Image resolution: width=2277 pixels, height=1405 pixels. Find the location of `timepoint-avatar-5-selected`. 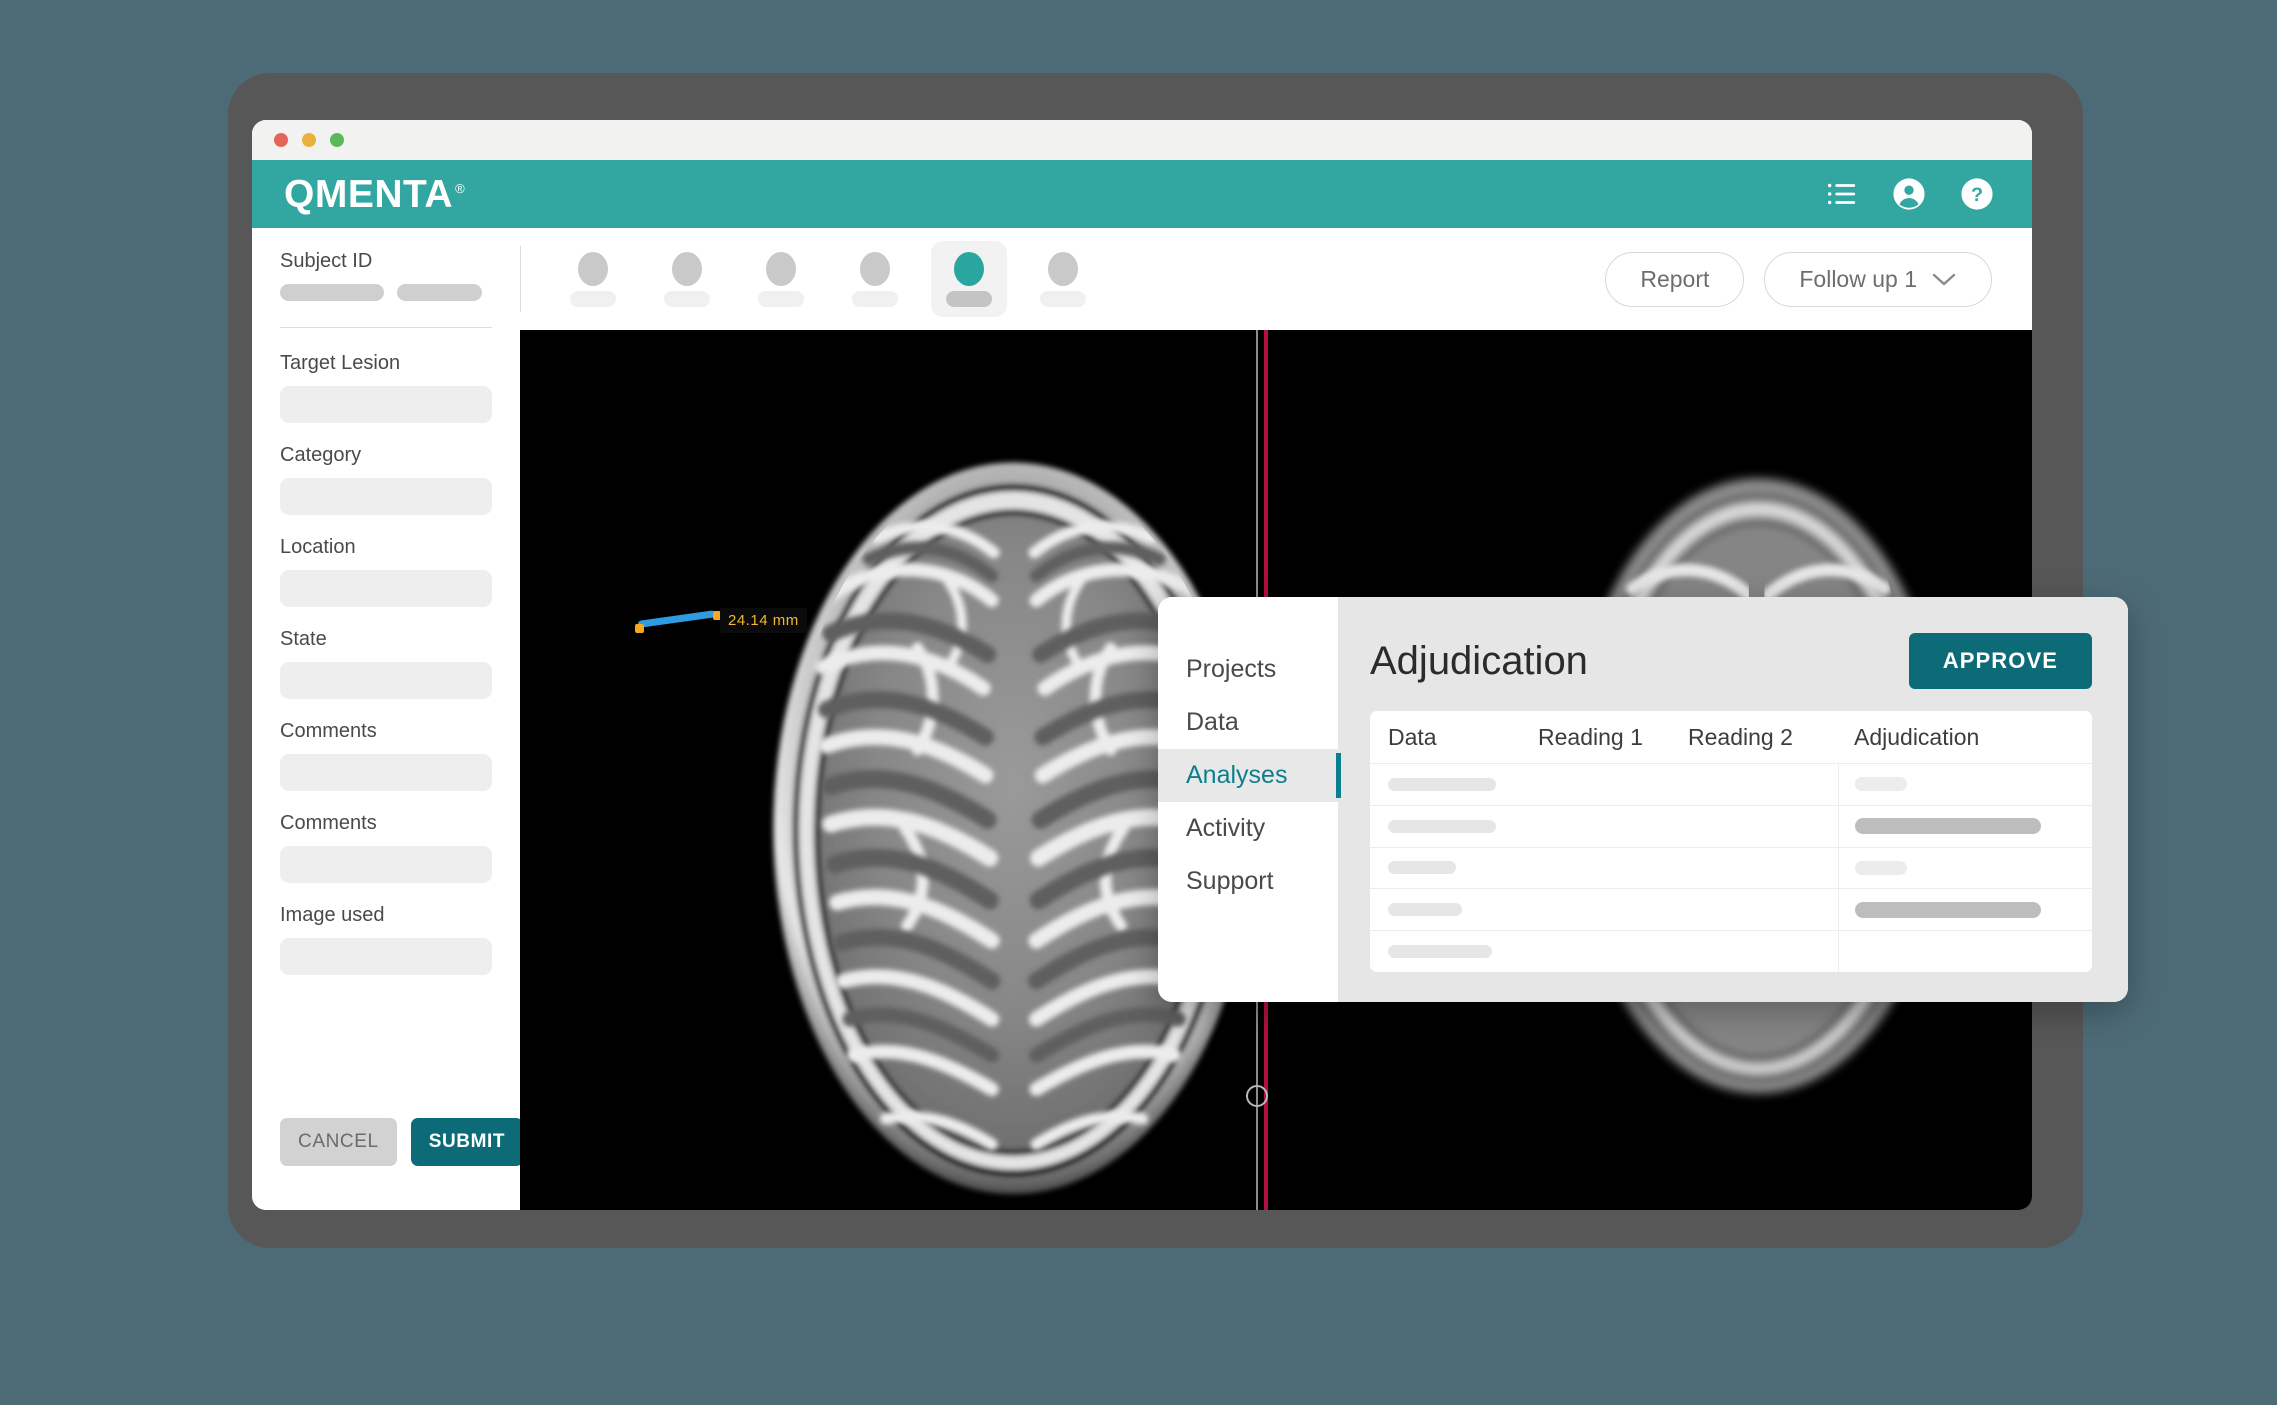

timepoint-avatar-5-selected is located at coordinates (969, 279).